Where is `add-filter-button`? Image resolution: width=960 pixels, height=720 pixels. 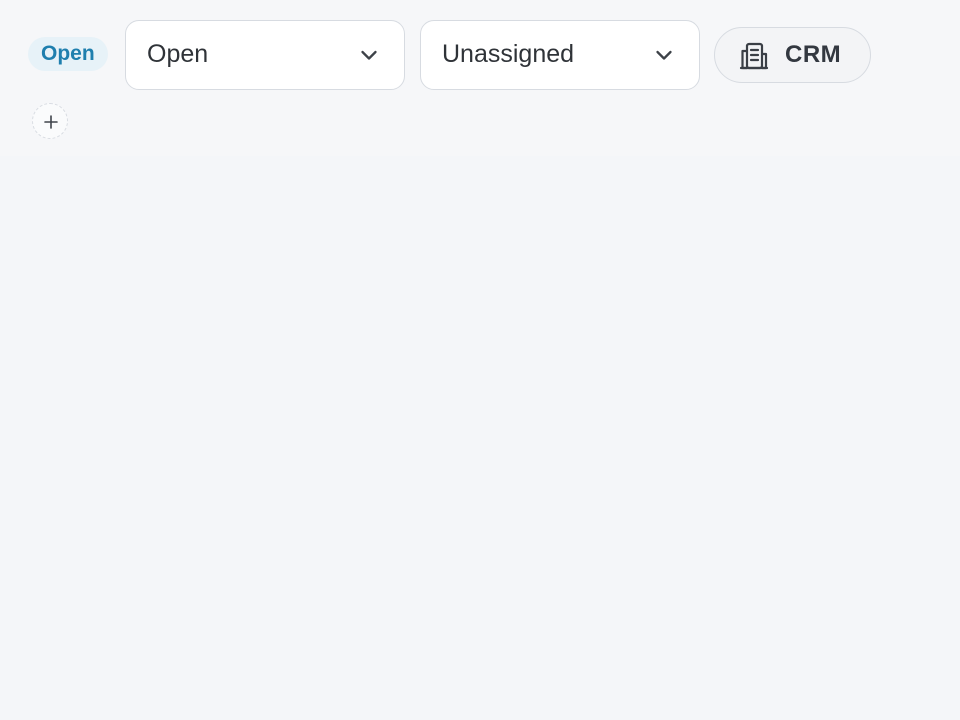 add-filter-button is located at coordinates (50, 121).